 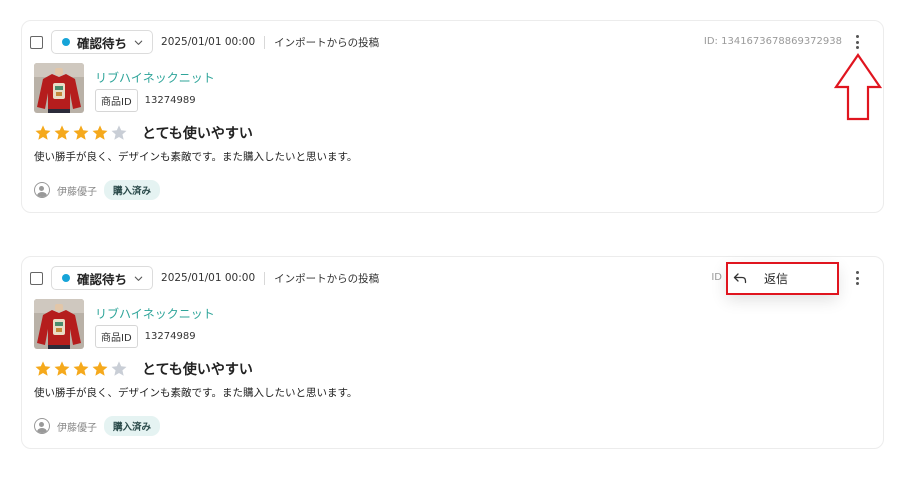 I want to click on highlight-box-annotation, so click(x=782, y=278).